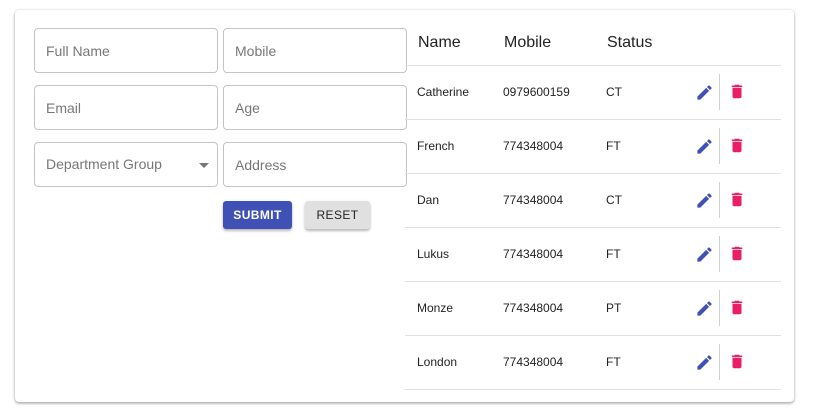 The height and width of the screenshot is (420, 813). I want to click on reset-button: RESET, so click(337, 215).